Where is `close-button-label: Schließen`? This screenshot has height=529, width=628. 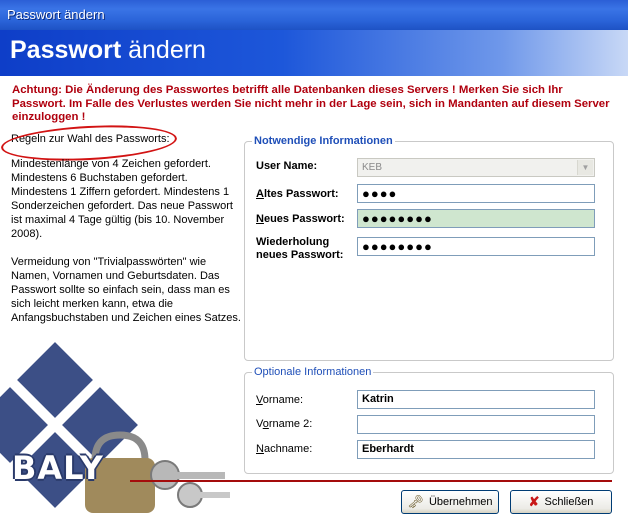 close-button-label: Schließen is located at coordinates (569, 502).